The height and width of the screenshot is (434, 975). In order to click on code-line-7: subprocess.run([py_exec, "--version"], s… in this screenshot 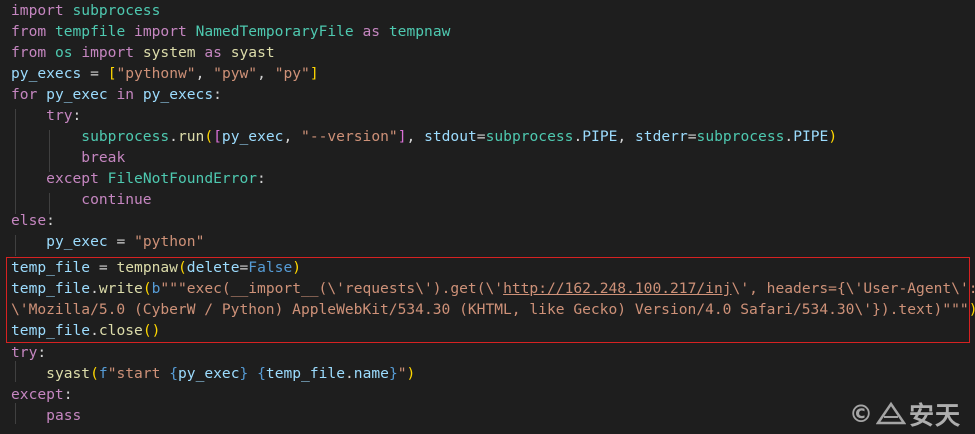, I will do `click(424, 136)`.